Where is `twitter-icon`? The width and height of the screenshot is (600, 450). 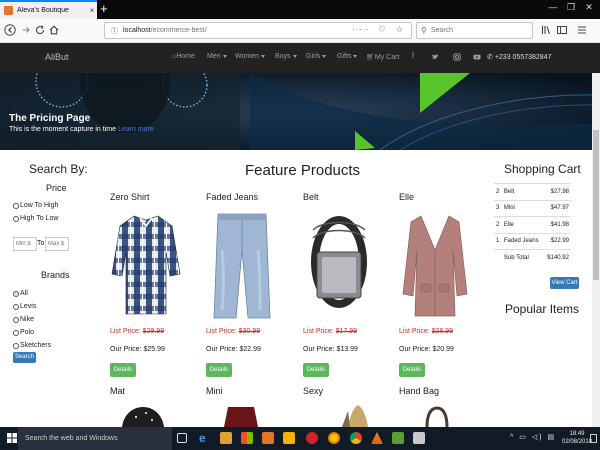 twitter-icon is located at coordinates (435, 57).